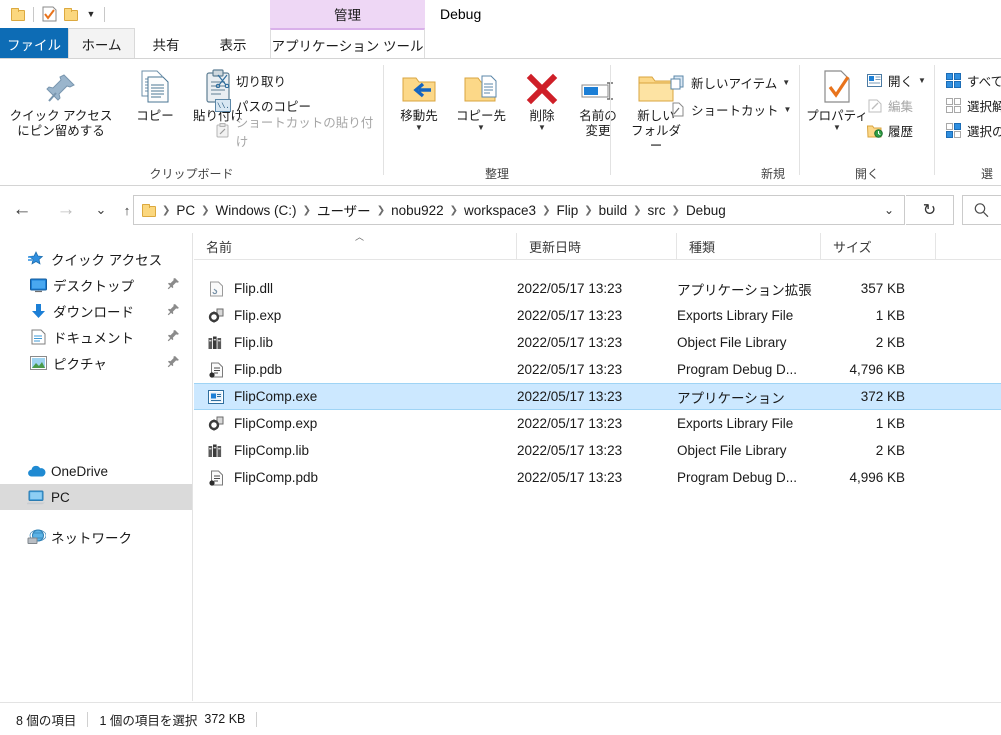 Image resolution: width=1001 pixels, height=735 pixels. I want to click on move-to-caret-icon: ▼, so click(419, 128).